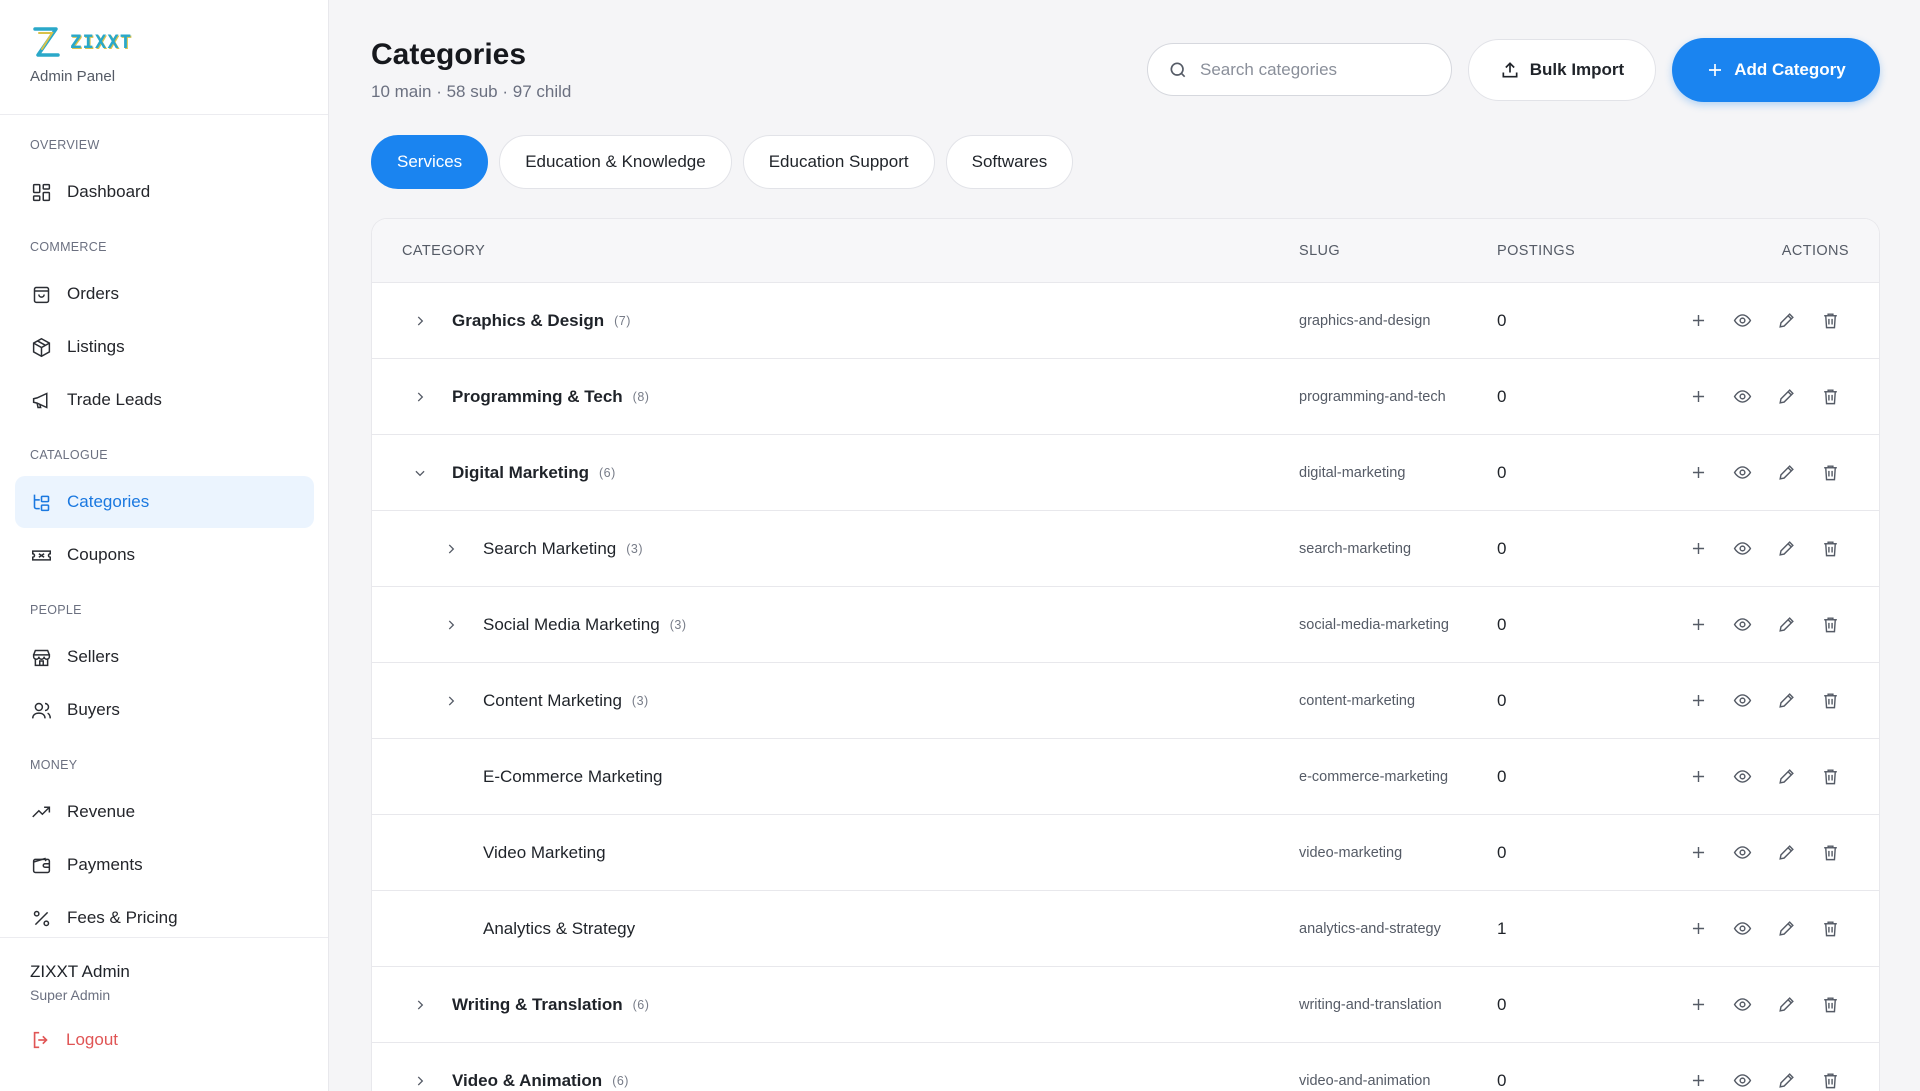  Describe the element at coordinates (1562, 70) in the screenshot. I see `bulk-import-button: Bulk Import` at that location.